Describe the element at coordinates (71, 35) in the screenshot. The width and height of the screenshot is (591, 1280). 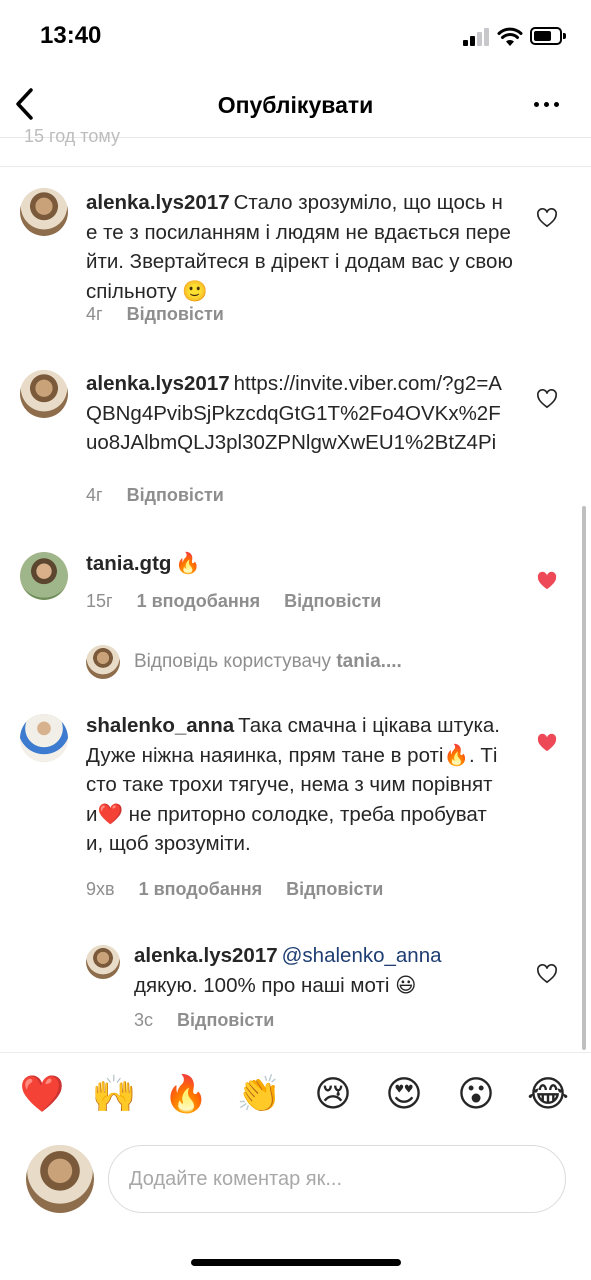
I see `status-time: 13:40` at that location.